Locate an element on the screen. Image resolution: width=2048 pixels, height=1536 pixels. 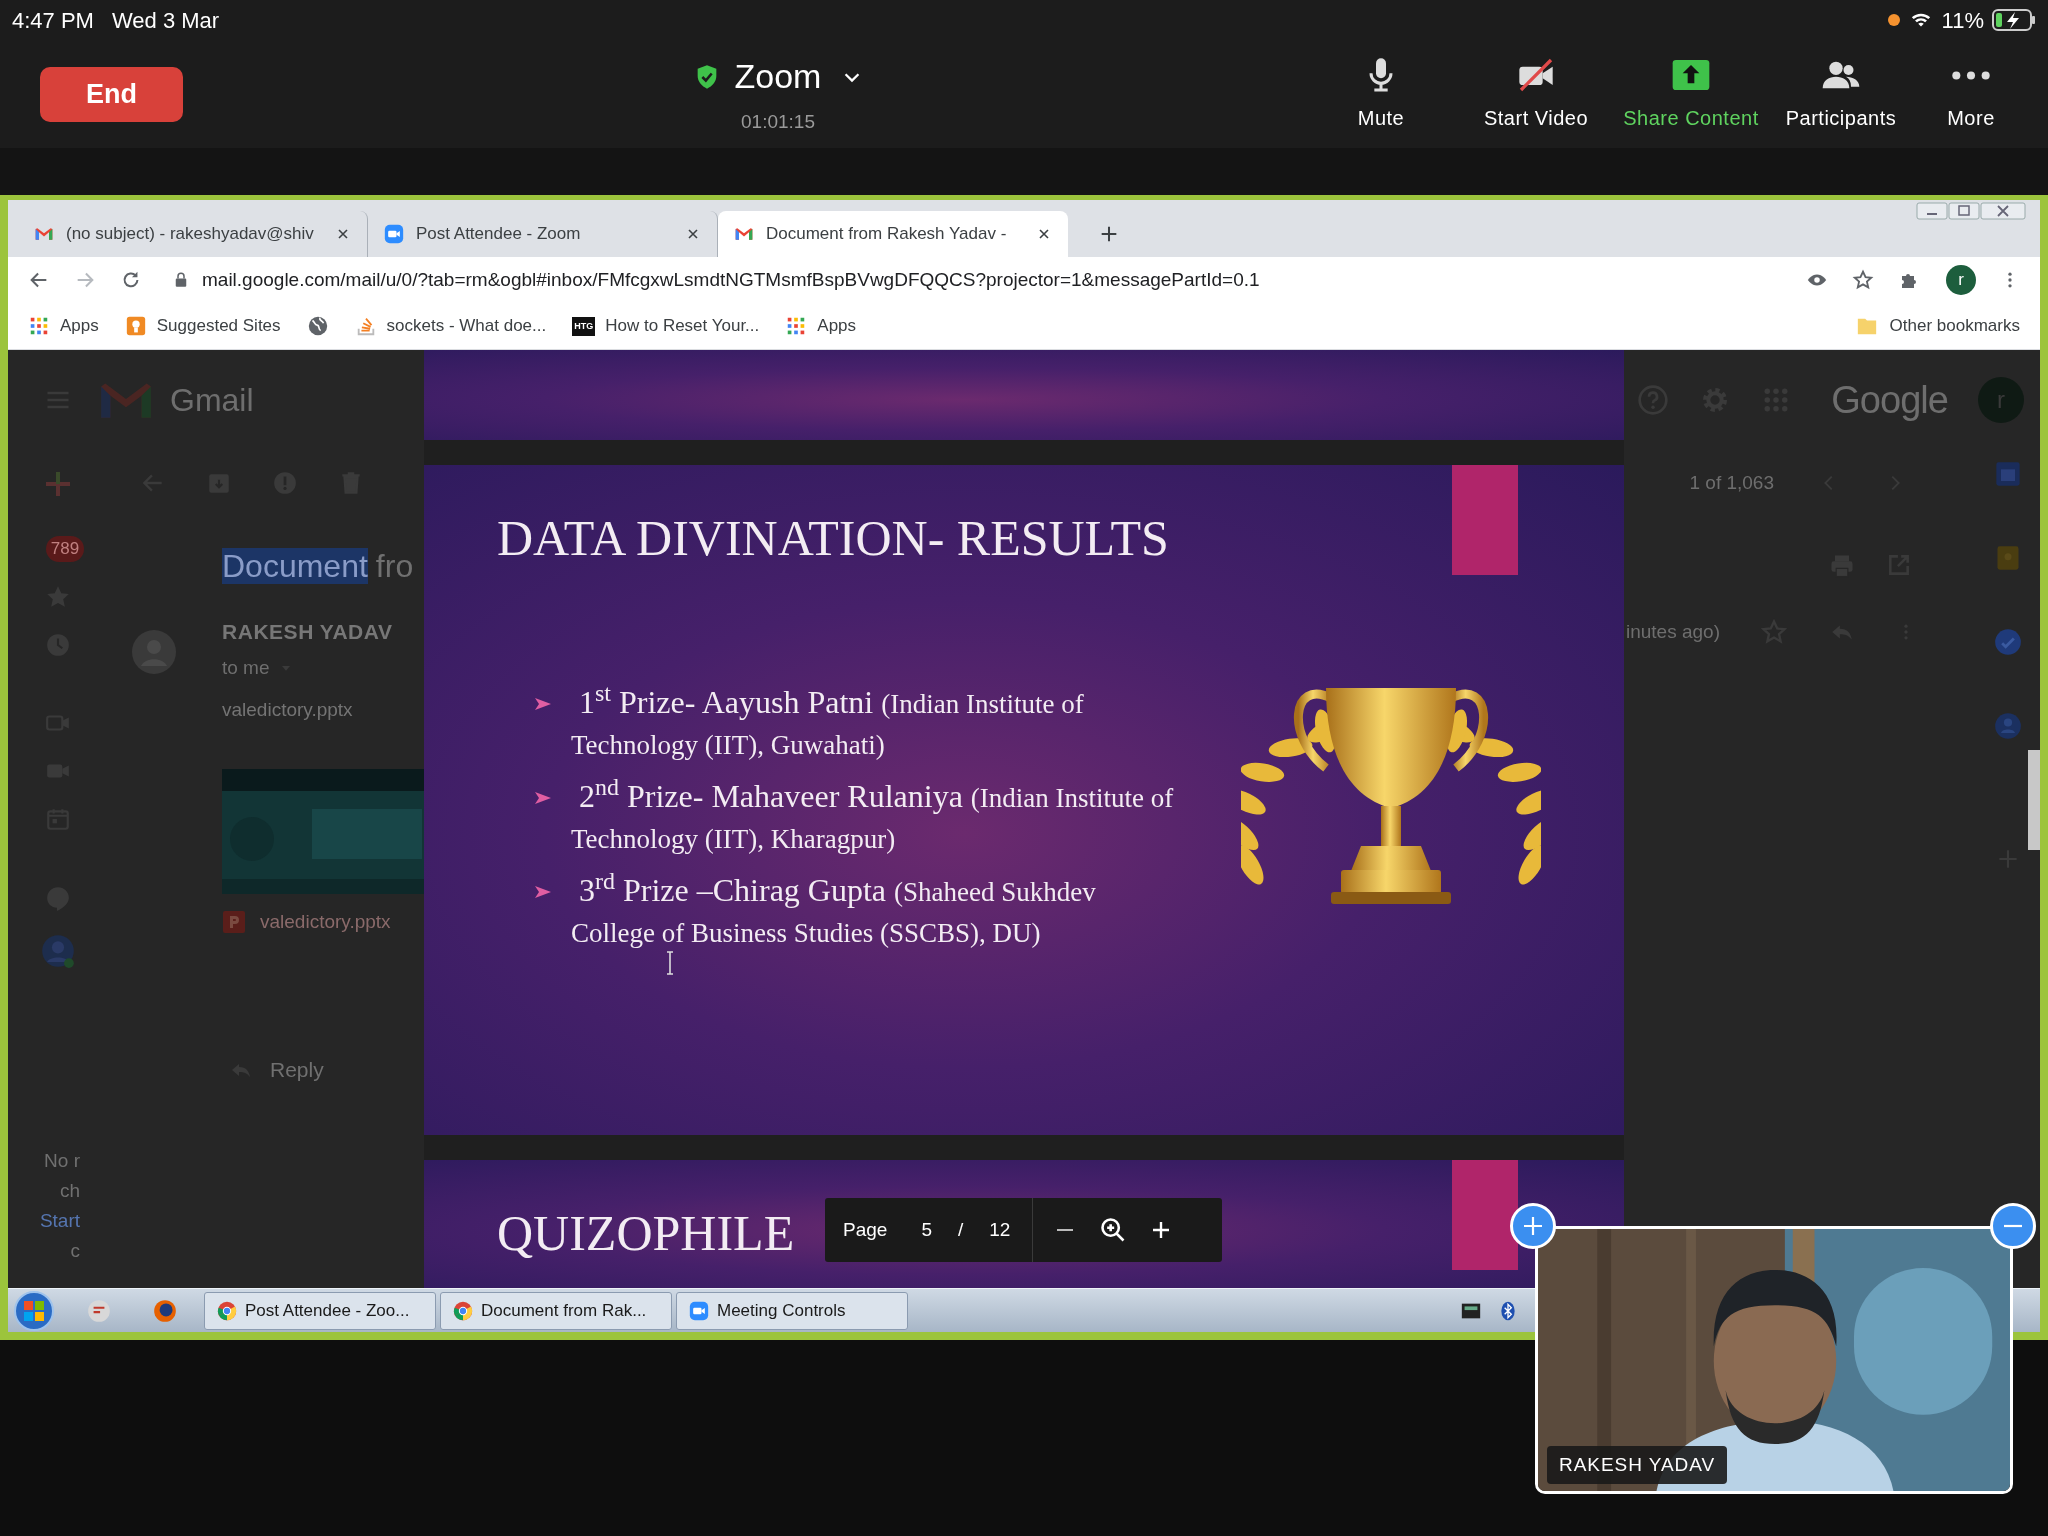
maximize-icon is located at coordinates (1964, 211).